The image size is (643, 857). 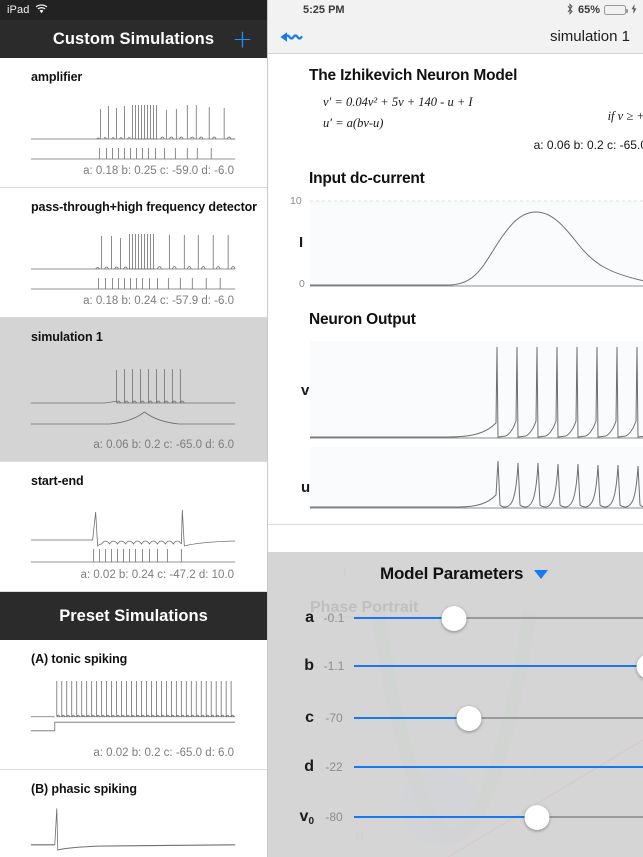 What do you see at coordinates (158, 301) in the screenshot?
I see `simulation-params: a: 0.18 b: 0.24 c: -57.9 d: -6.0` at bounding box center [158, 301].